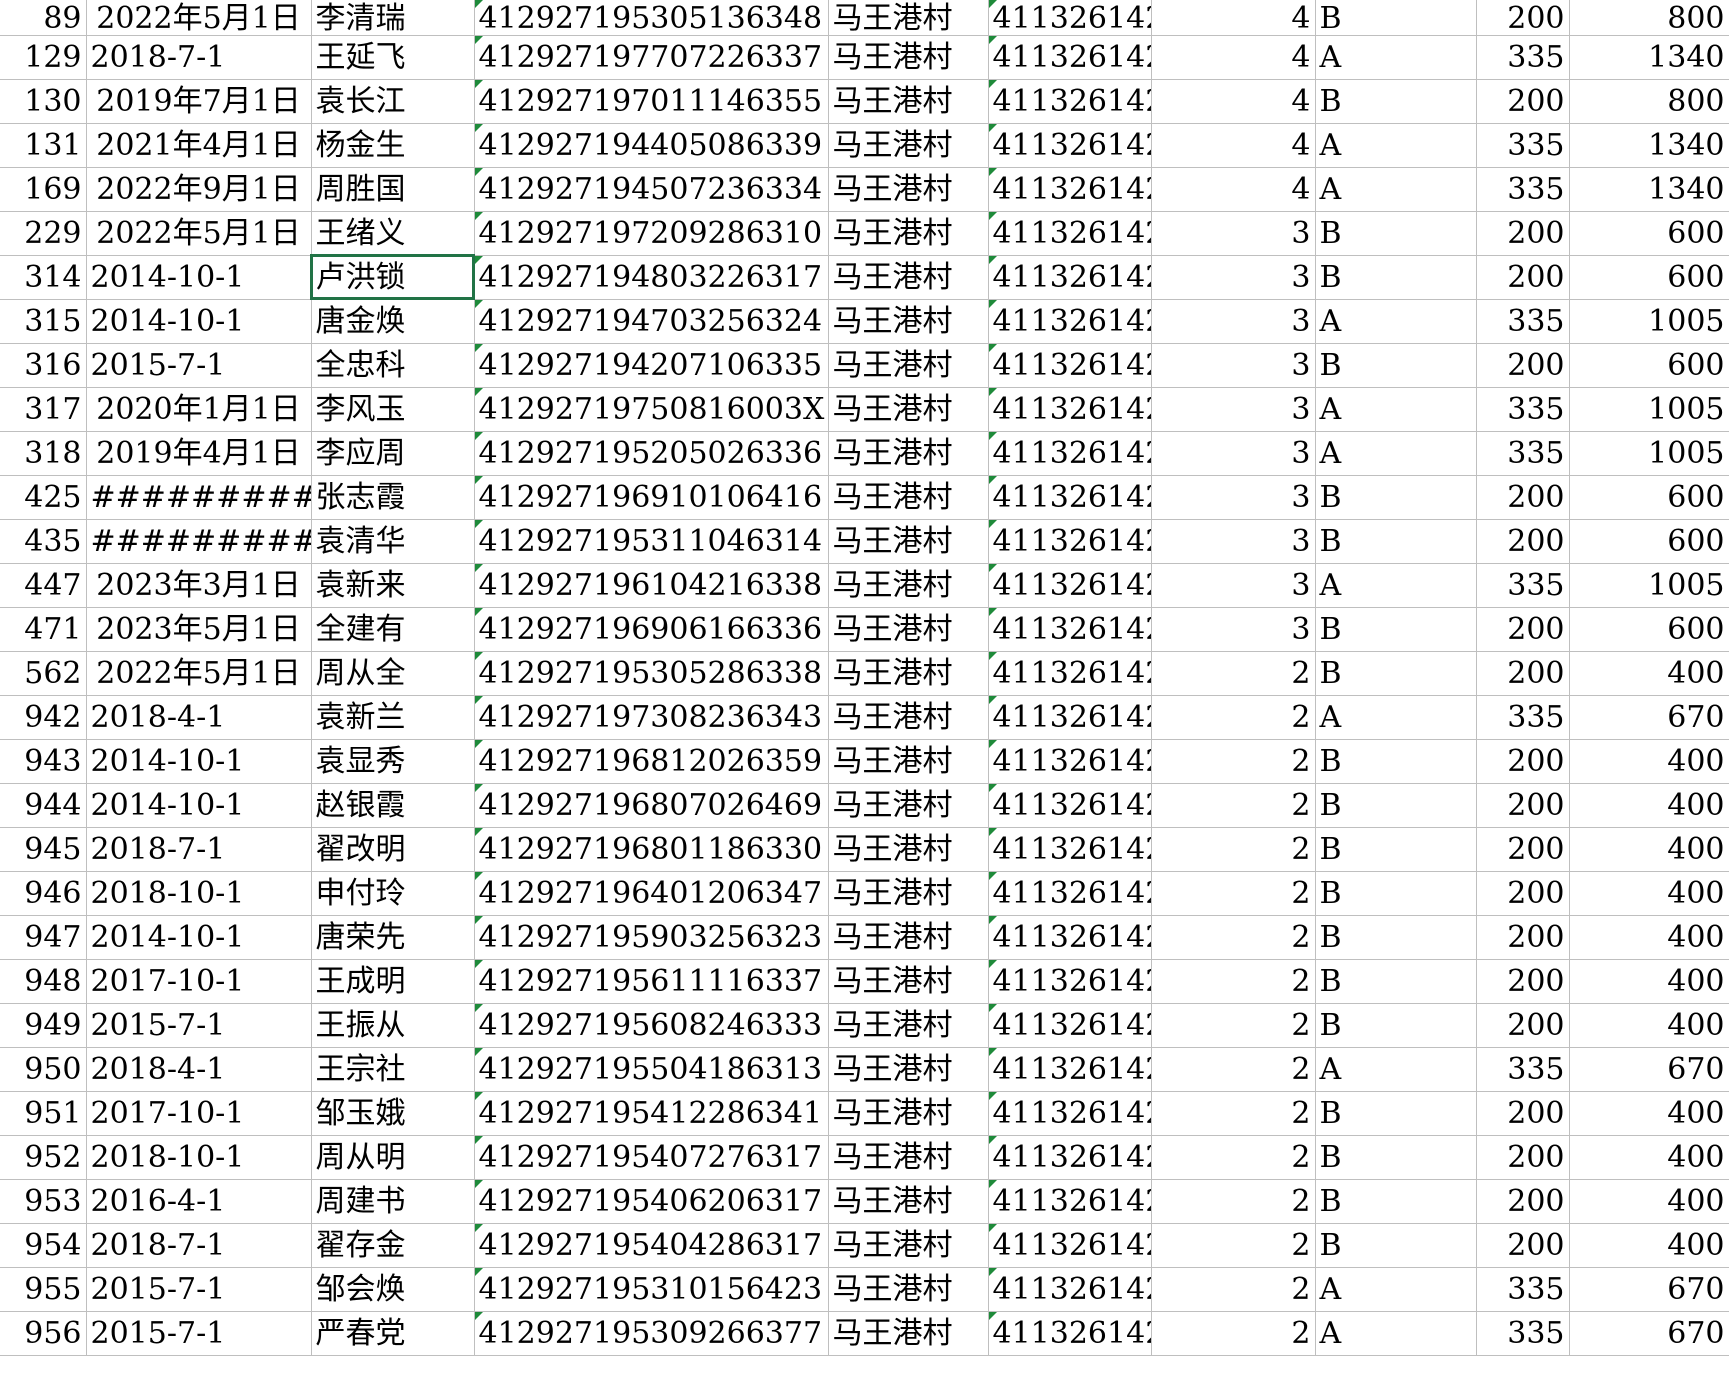 Image resolution: width=1729 pixels, height=1387 pixels. What do you see at coordinates (393, 497) in the screenshot?
I see `cell-name: 张志霞` at bounding box center [393, 497].